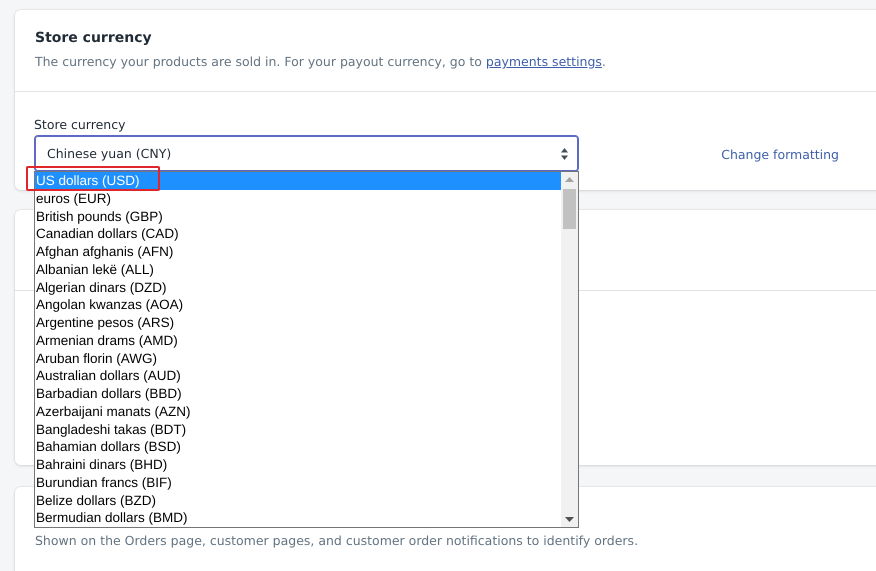 This screenshot has height=571, width=876. Describe the element at coordinates (321, 62) in the screenshot. I see `card-description: The currency your products are sold in. For your payout currency, go to payments settings.` at that location.